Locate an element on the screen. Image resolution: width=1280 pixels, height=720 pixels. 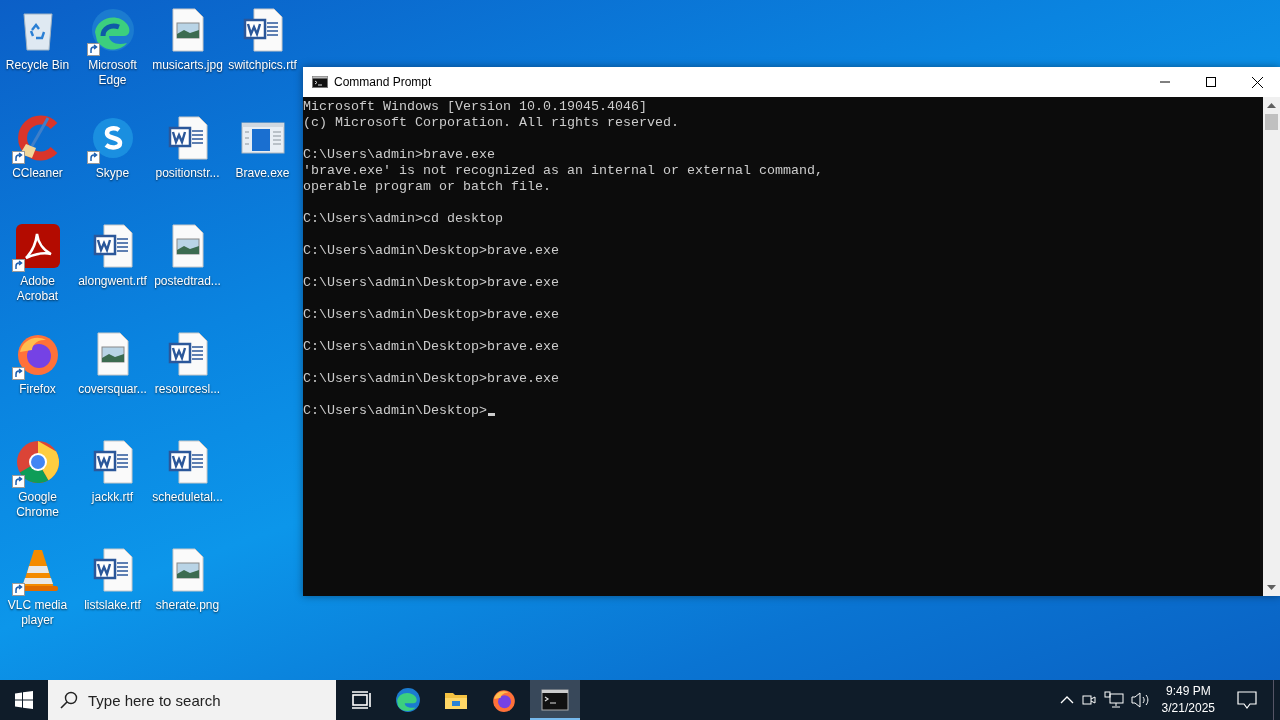
desktop-icon-label: Firefox is located at coordinates (38, 389).